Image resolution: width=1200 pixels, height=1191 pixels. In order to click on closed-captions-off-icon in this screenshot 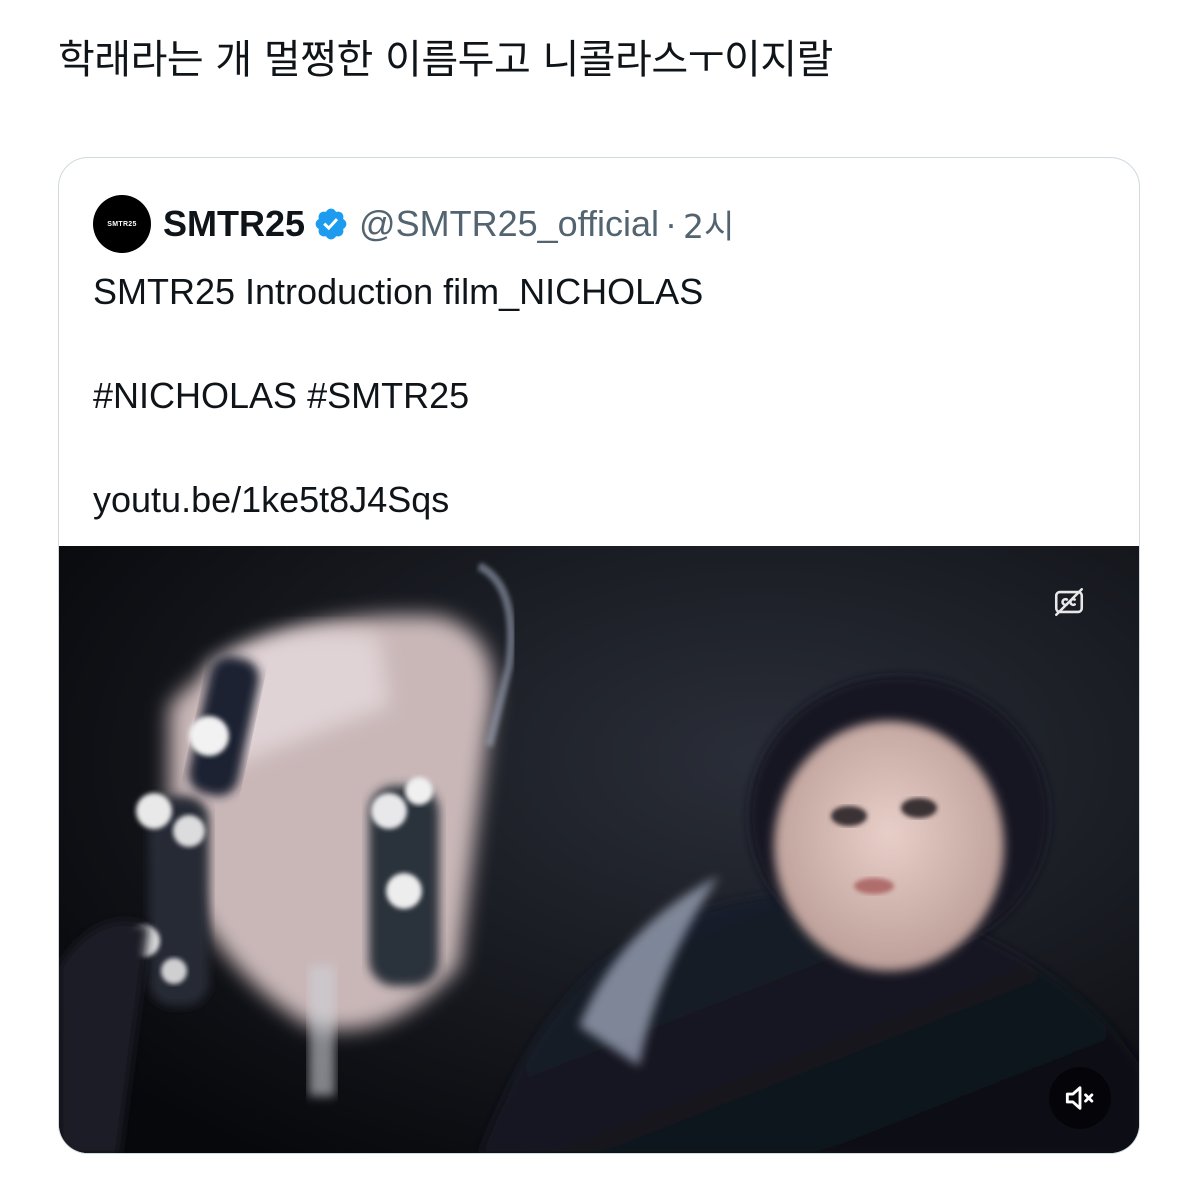, I will do `click(1069, 602)`.